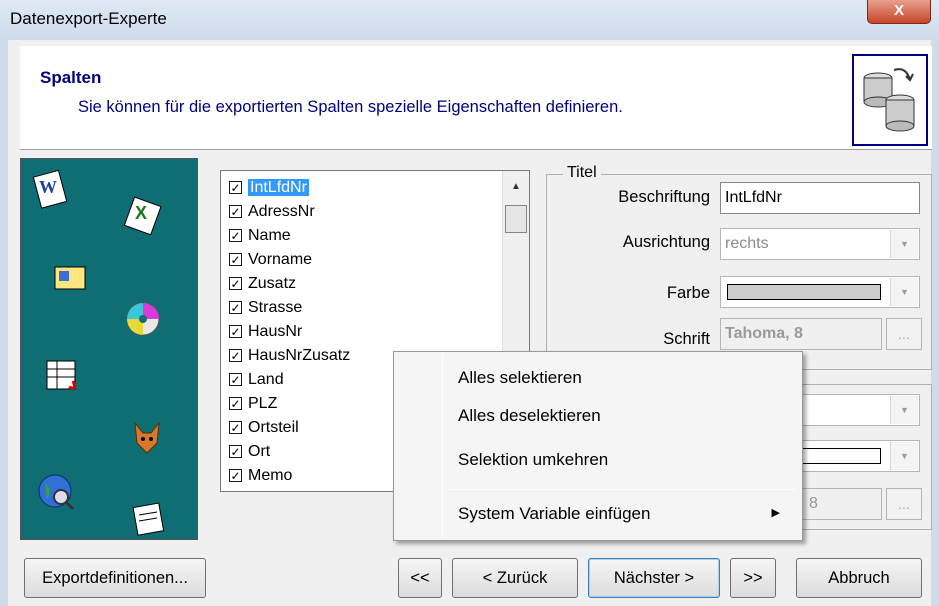 This screenshot has height=606, width=939. I want to click on wizard-side-image: W X, so click(109, 349).